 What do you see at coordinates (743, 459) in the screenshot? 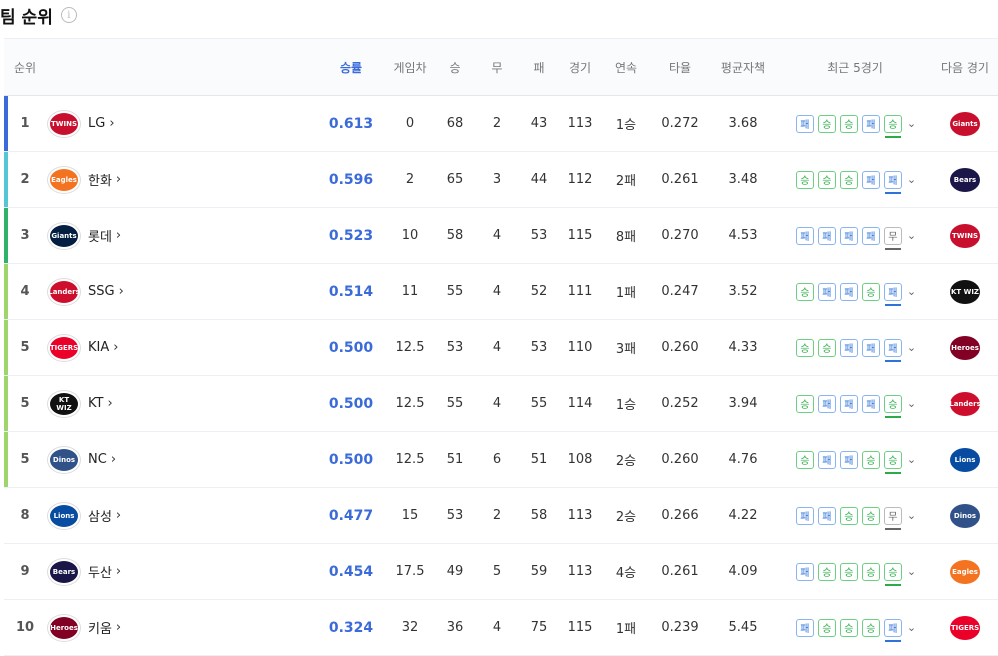
I see `era-cell: 4.76` at bounding box center [743, 459].